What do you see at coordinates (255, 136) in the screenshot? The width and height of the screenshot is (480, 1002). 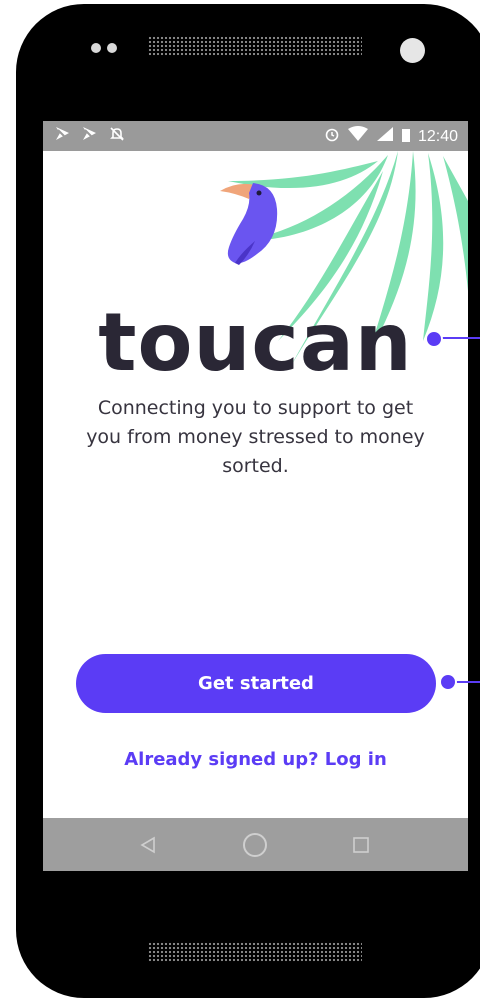 I see `status-bar: 12:40` at bounding box center [255, 136].